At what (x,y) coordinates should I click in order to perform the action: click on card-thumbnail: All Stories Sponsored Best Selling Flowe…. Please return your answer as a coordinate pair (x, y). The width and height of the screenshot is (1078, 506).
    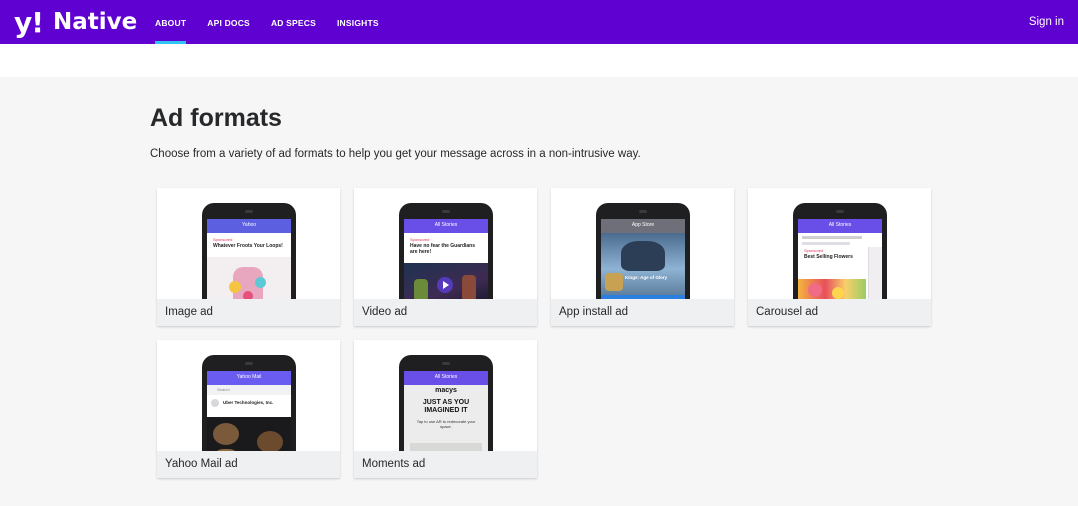
    Looking at the image, I should click on (839, 243).